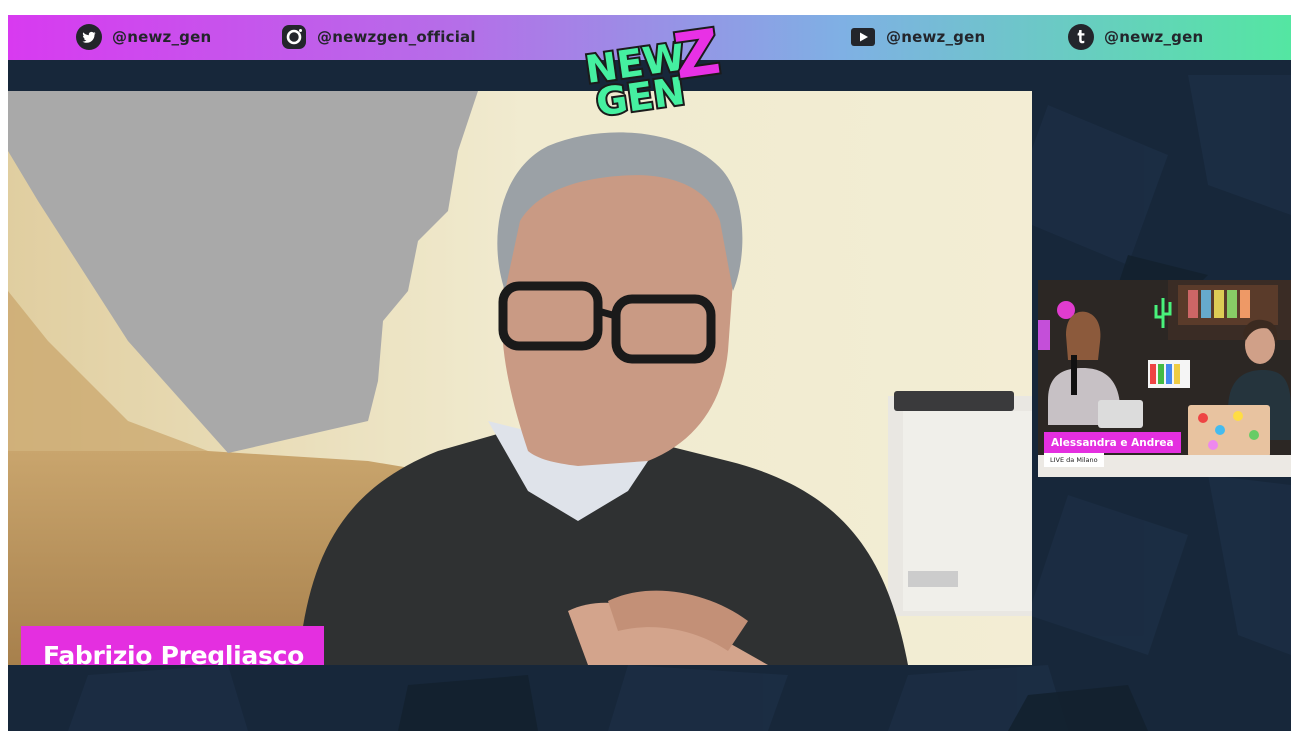  I want to click on hosts-location-lower-third: LIVE da Milano, so click(1074, 460).